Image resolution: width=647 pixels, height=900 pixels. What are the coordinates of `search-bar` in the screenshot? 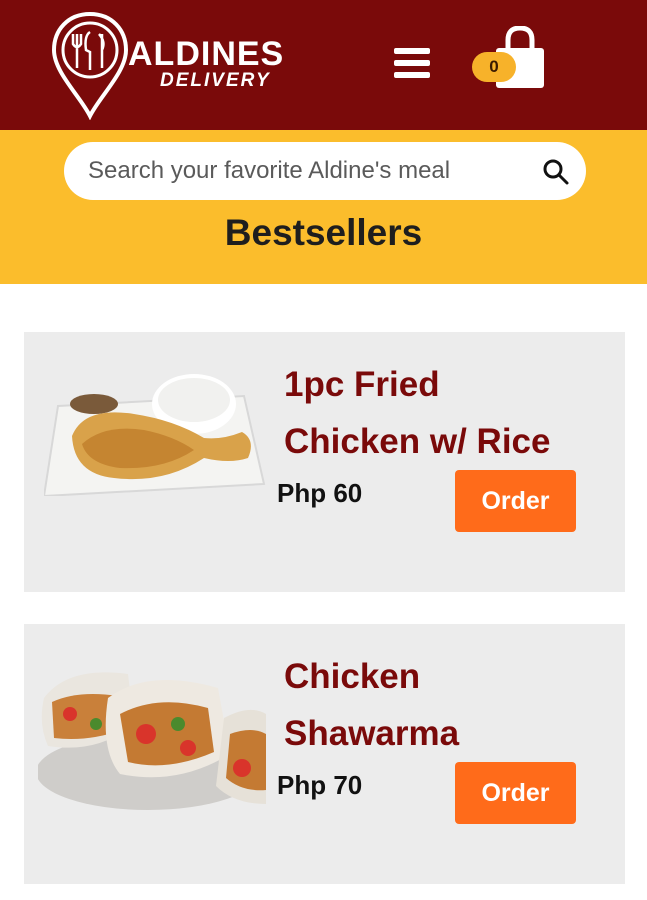 It's located at (325, 171).